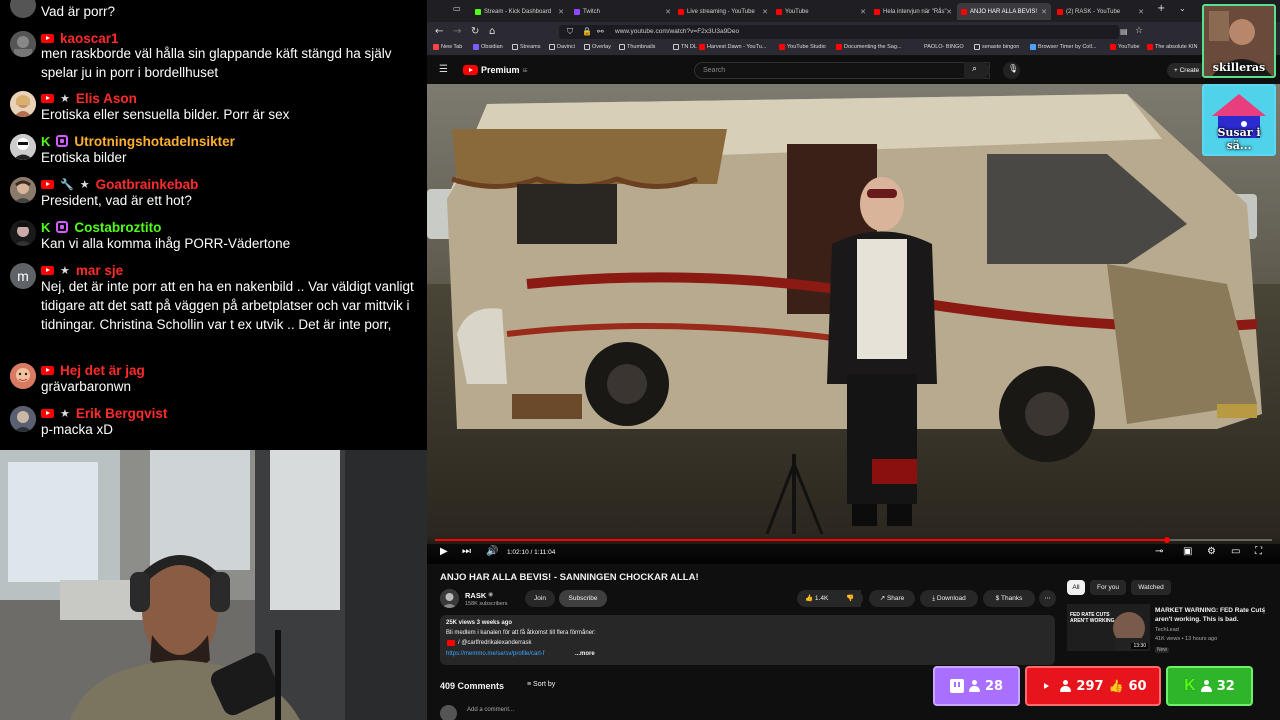 Image resolution: width=1280 pixels, height=720 pixels. What do you see at coordinates (1139, 31) in the screenshot?
I see `bookmark-star-icon: ☆` at bounding box center [1139, 31].